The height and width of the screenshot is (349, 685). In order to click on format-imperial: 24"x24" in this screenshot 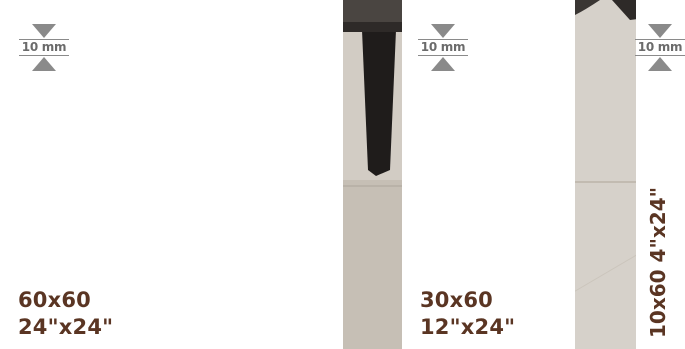, I will do `click(66, 327)`.